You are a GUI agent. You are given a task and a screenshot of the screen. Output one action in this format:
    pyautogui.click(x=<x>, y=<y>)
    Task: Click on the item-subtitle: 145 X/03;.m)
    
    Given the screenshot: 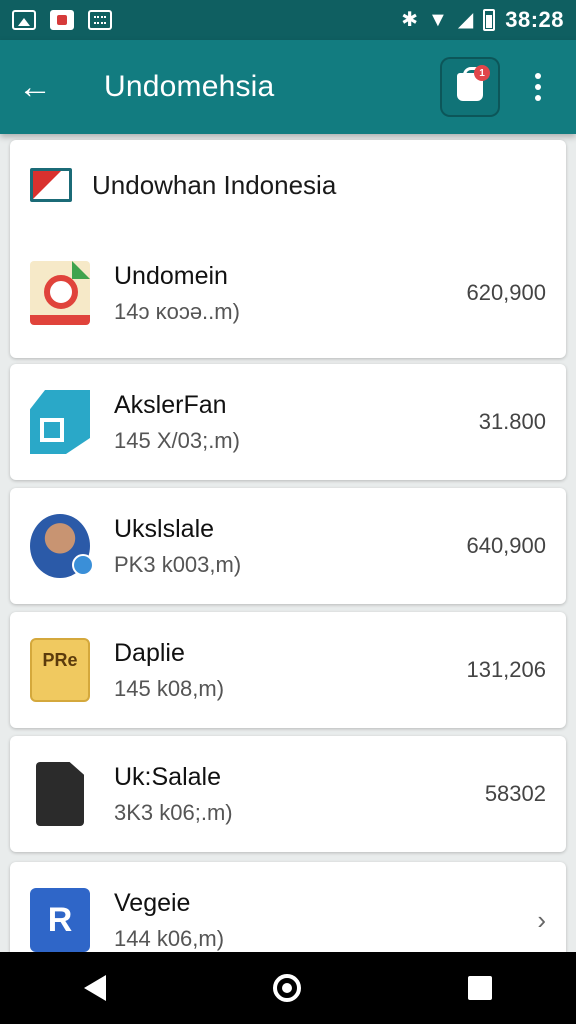 What is the action you would take?
    pyautogui.click(x=177, y=440)
    